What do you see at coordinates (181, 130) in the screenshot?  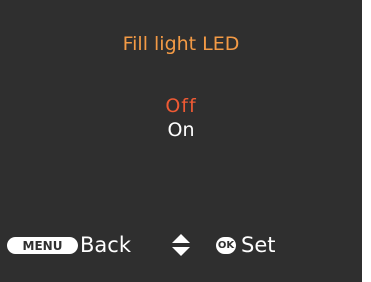 I see `option-on: On` at bounding box center [181, 130].